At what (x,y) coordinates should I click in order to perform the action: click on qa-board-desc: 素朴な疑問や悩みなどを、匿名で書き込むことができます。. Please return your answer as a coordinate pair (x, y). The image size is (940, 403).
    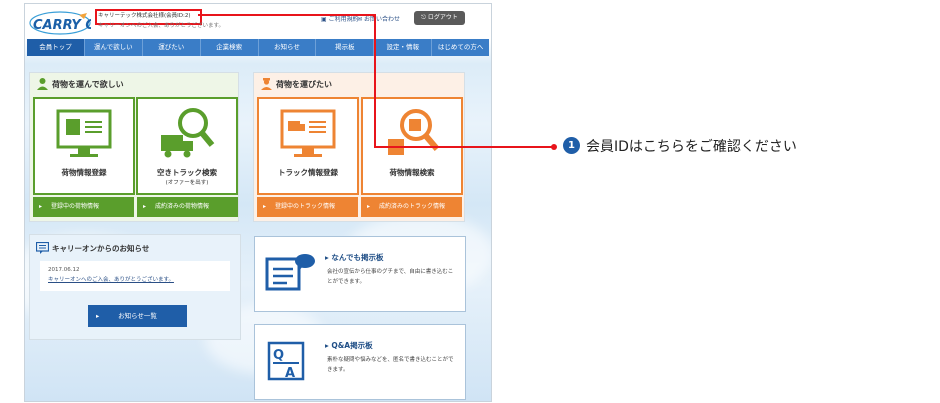
    Looking at the image, I should click on (390, 365).